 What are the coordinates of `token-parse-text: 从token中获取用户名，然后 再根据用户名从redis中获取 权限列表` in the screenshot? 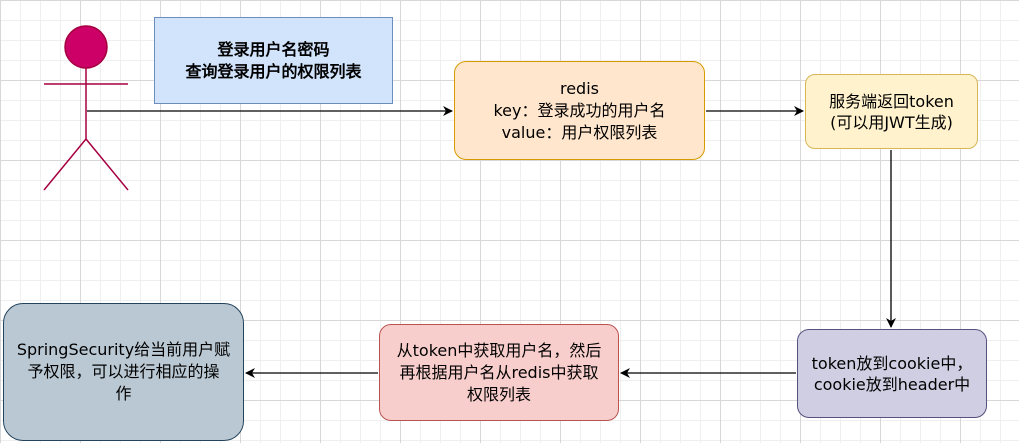 It's located at (499, 372).